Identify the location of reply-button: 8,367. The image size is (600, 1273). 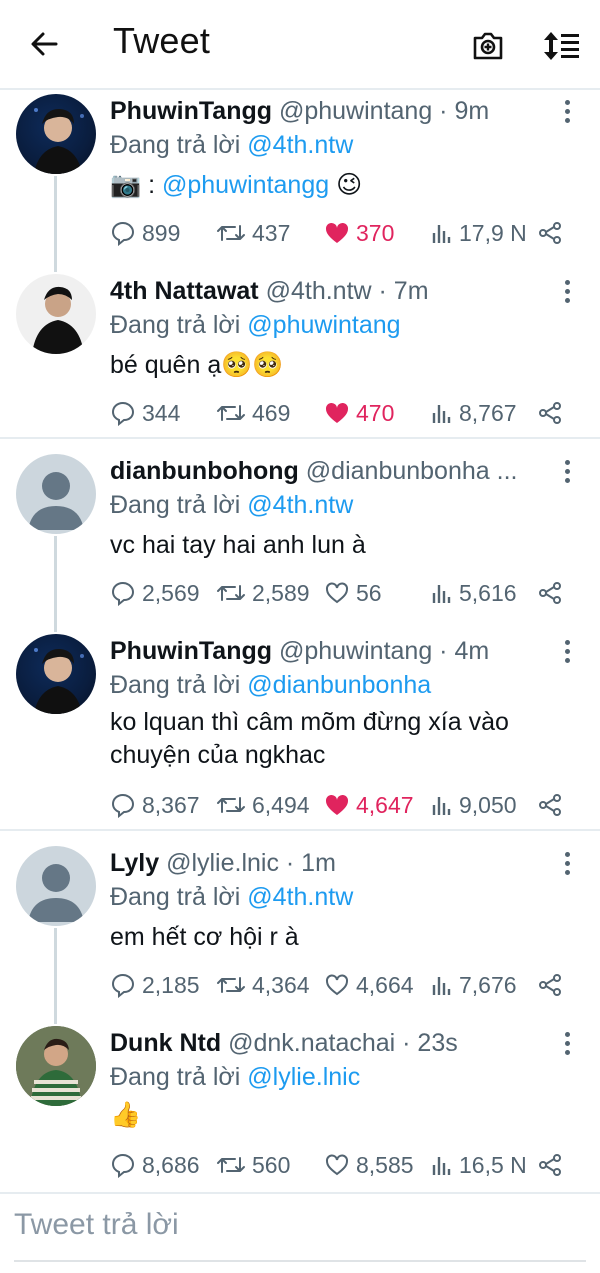
(155, 805).